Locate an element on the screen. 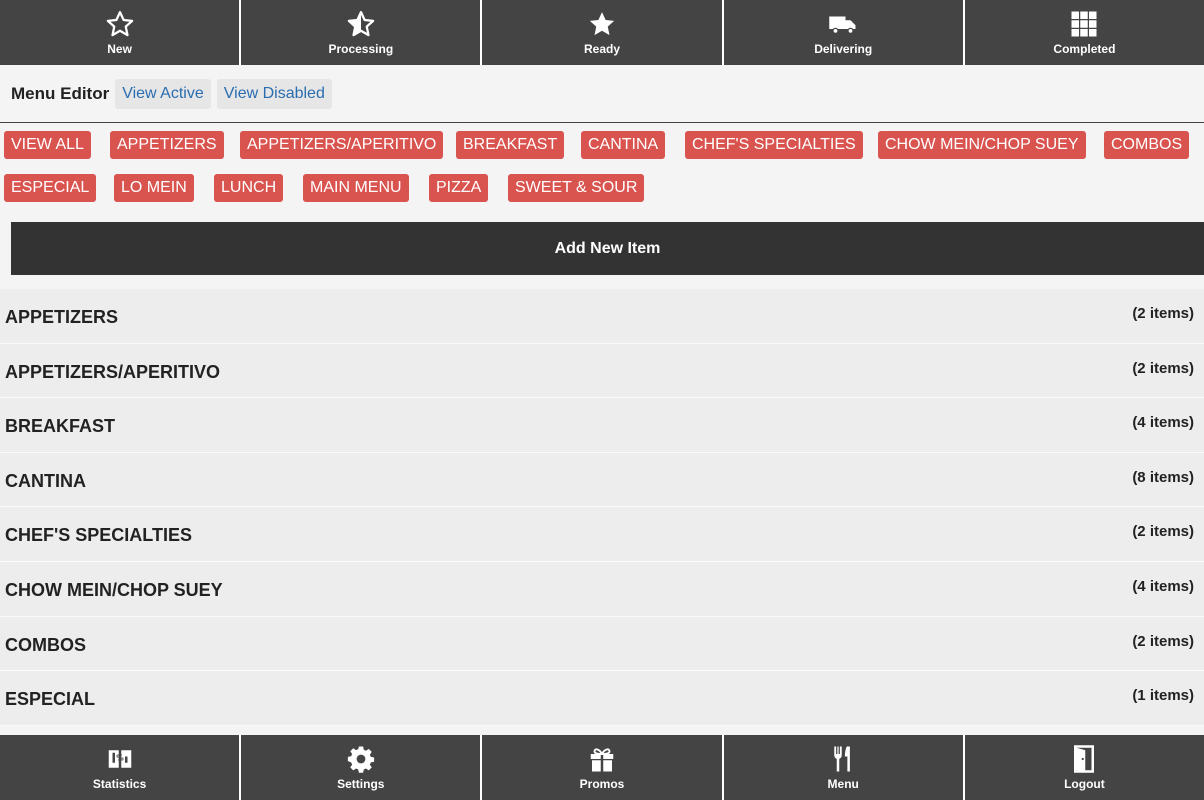  nav-completed-button: Completed is located at coordinates (1084, 32).